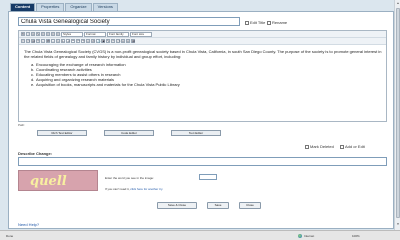 The width and height of the screenshot is (400, 240). What do you see at coordinates (307, 146) in the screenshot?
I see `mark-deleted-checkbox` at bounding box center [307, 146].